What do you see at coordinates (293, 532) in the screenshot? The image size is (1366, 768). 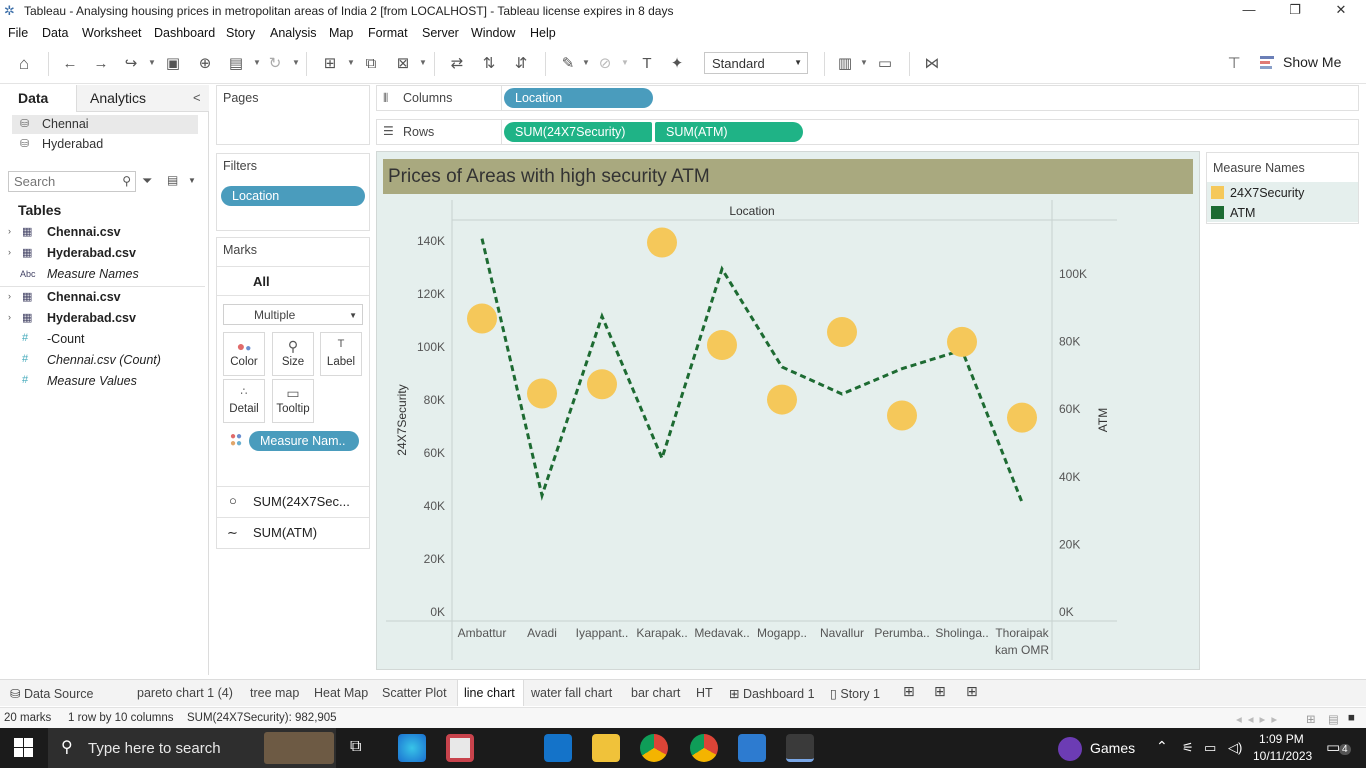 I see `marks-card-atm: ∼ SUM(ATM)` at bounding box center [293, 532].